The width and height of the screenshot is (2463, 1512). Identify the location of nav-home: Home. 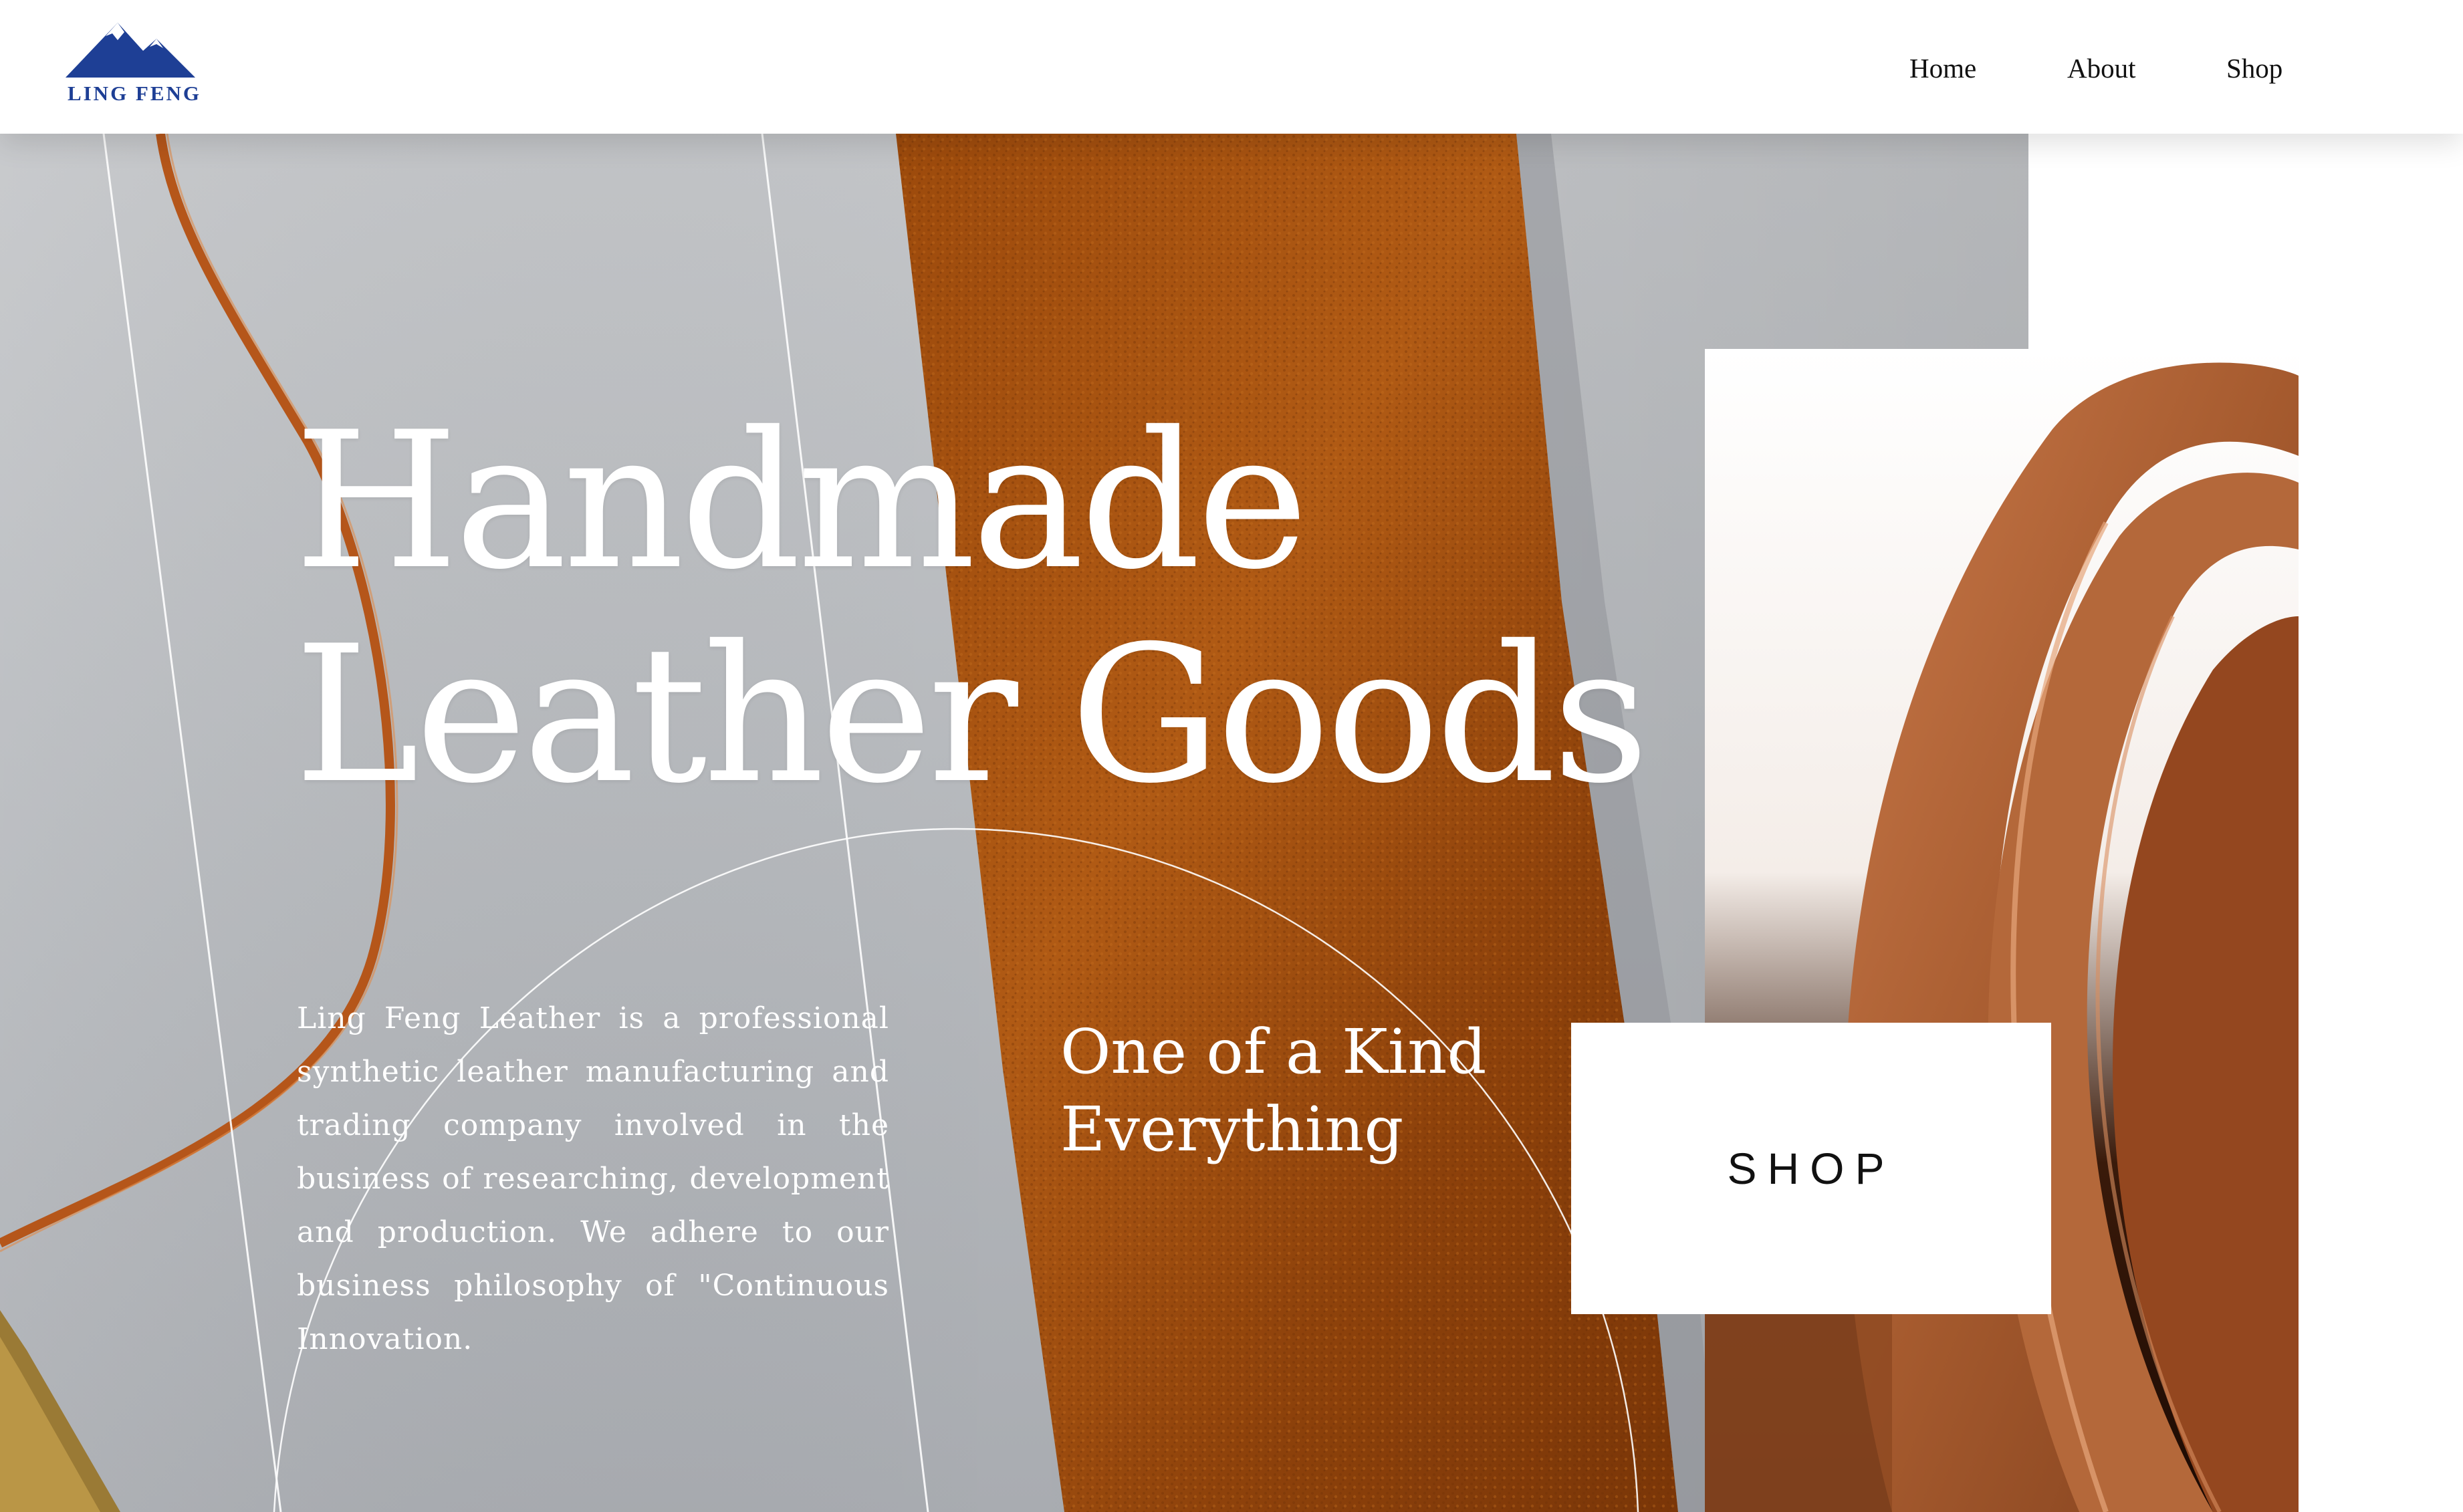
(1942, 68).